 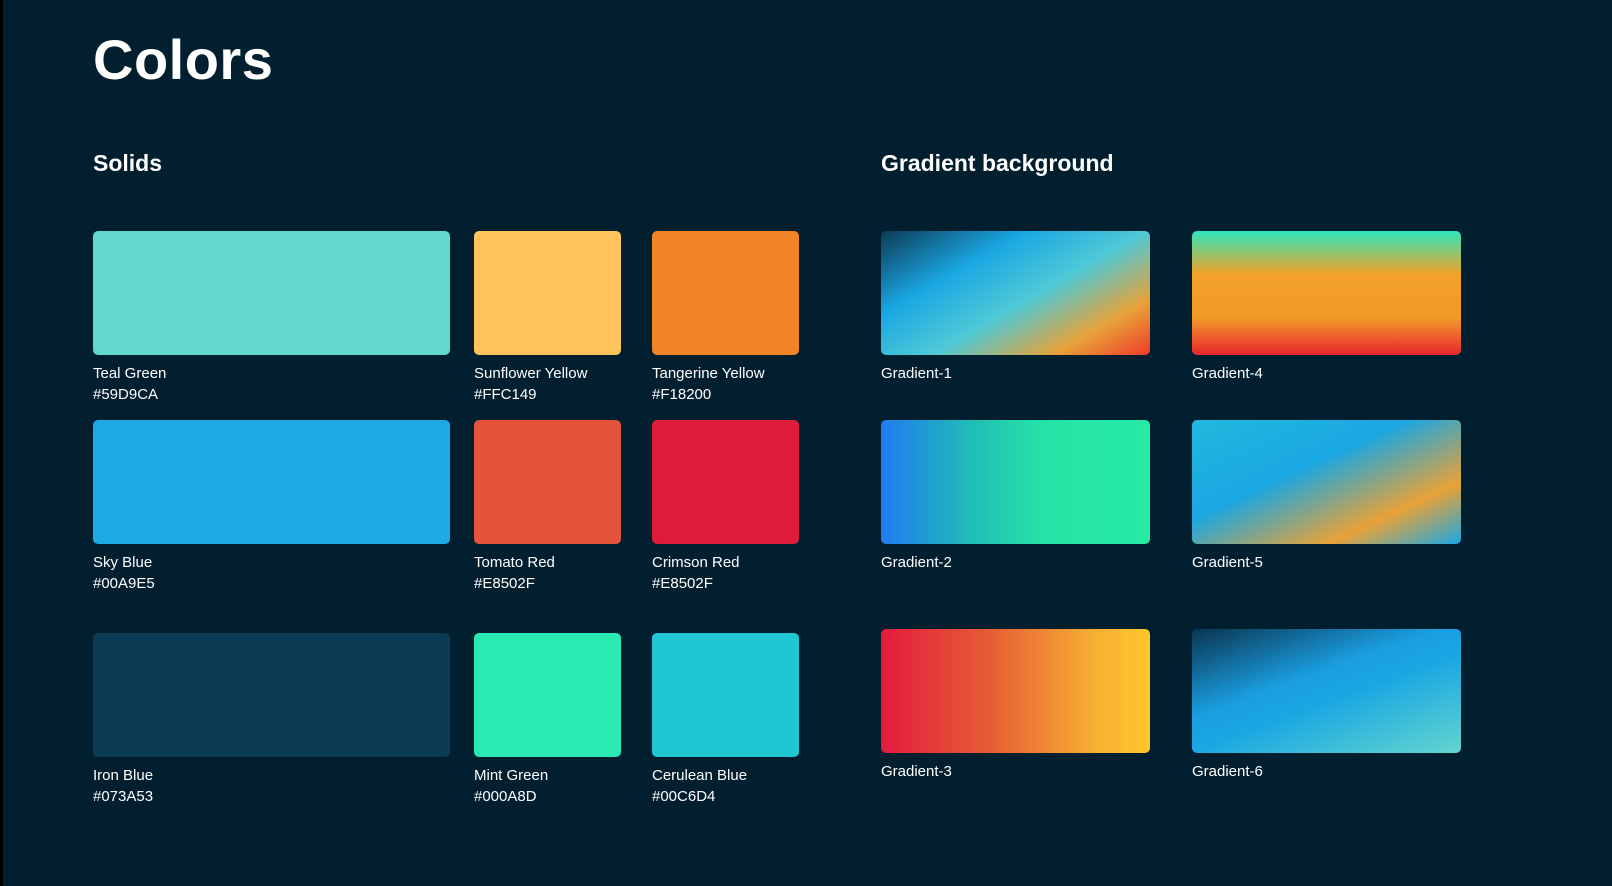 What do you see at coordinates (696, 562) in the screenshot?
I see `swatch-name: Crimson Red` at bounding box center [696, 562].